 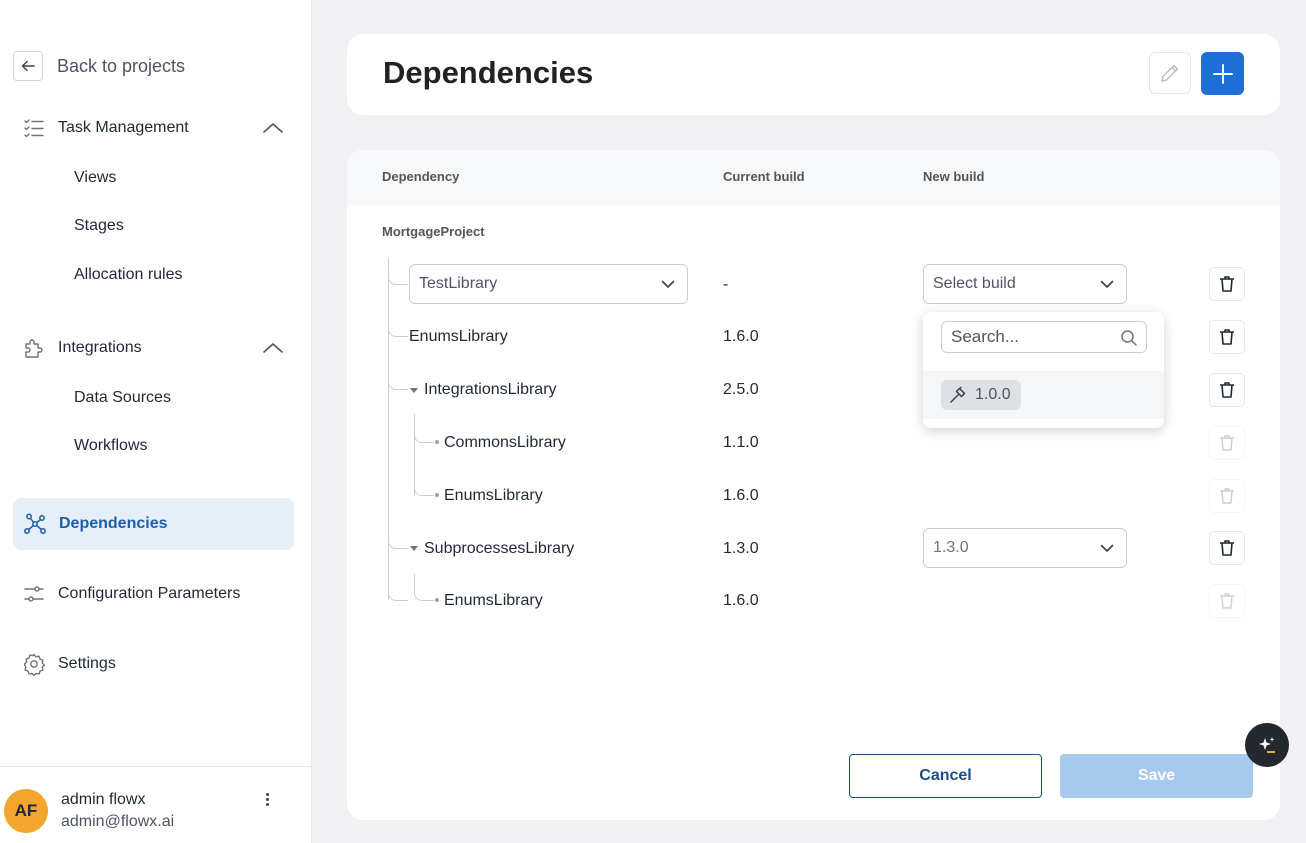 I want to click on save-button: Save, so click(x=1156, y=776).